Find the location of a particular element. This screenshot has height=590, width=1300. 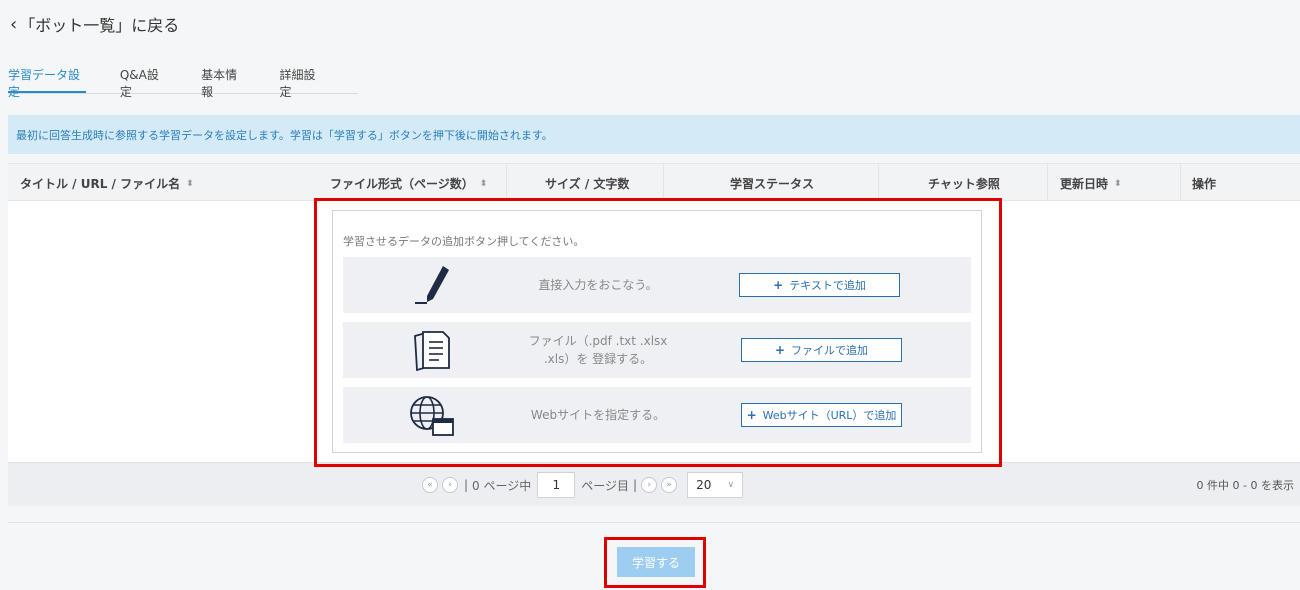

back-to-bot-list-link: ‹ 「ボット一覧」に戻る is located at coordinates (94, 24).